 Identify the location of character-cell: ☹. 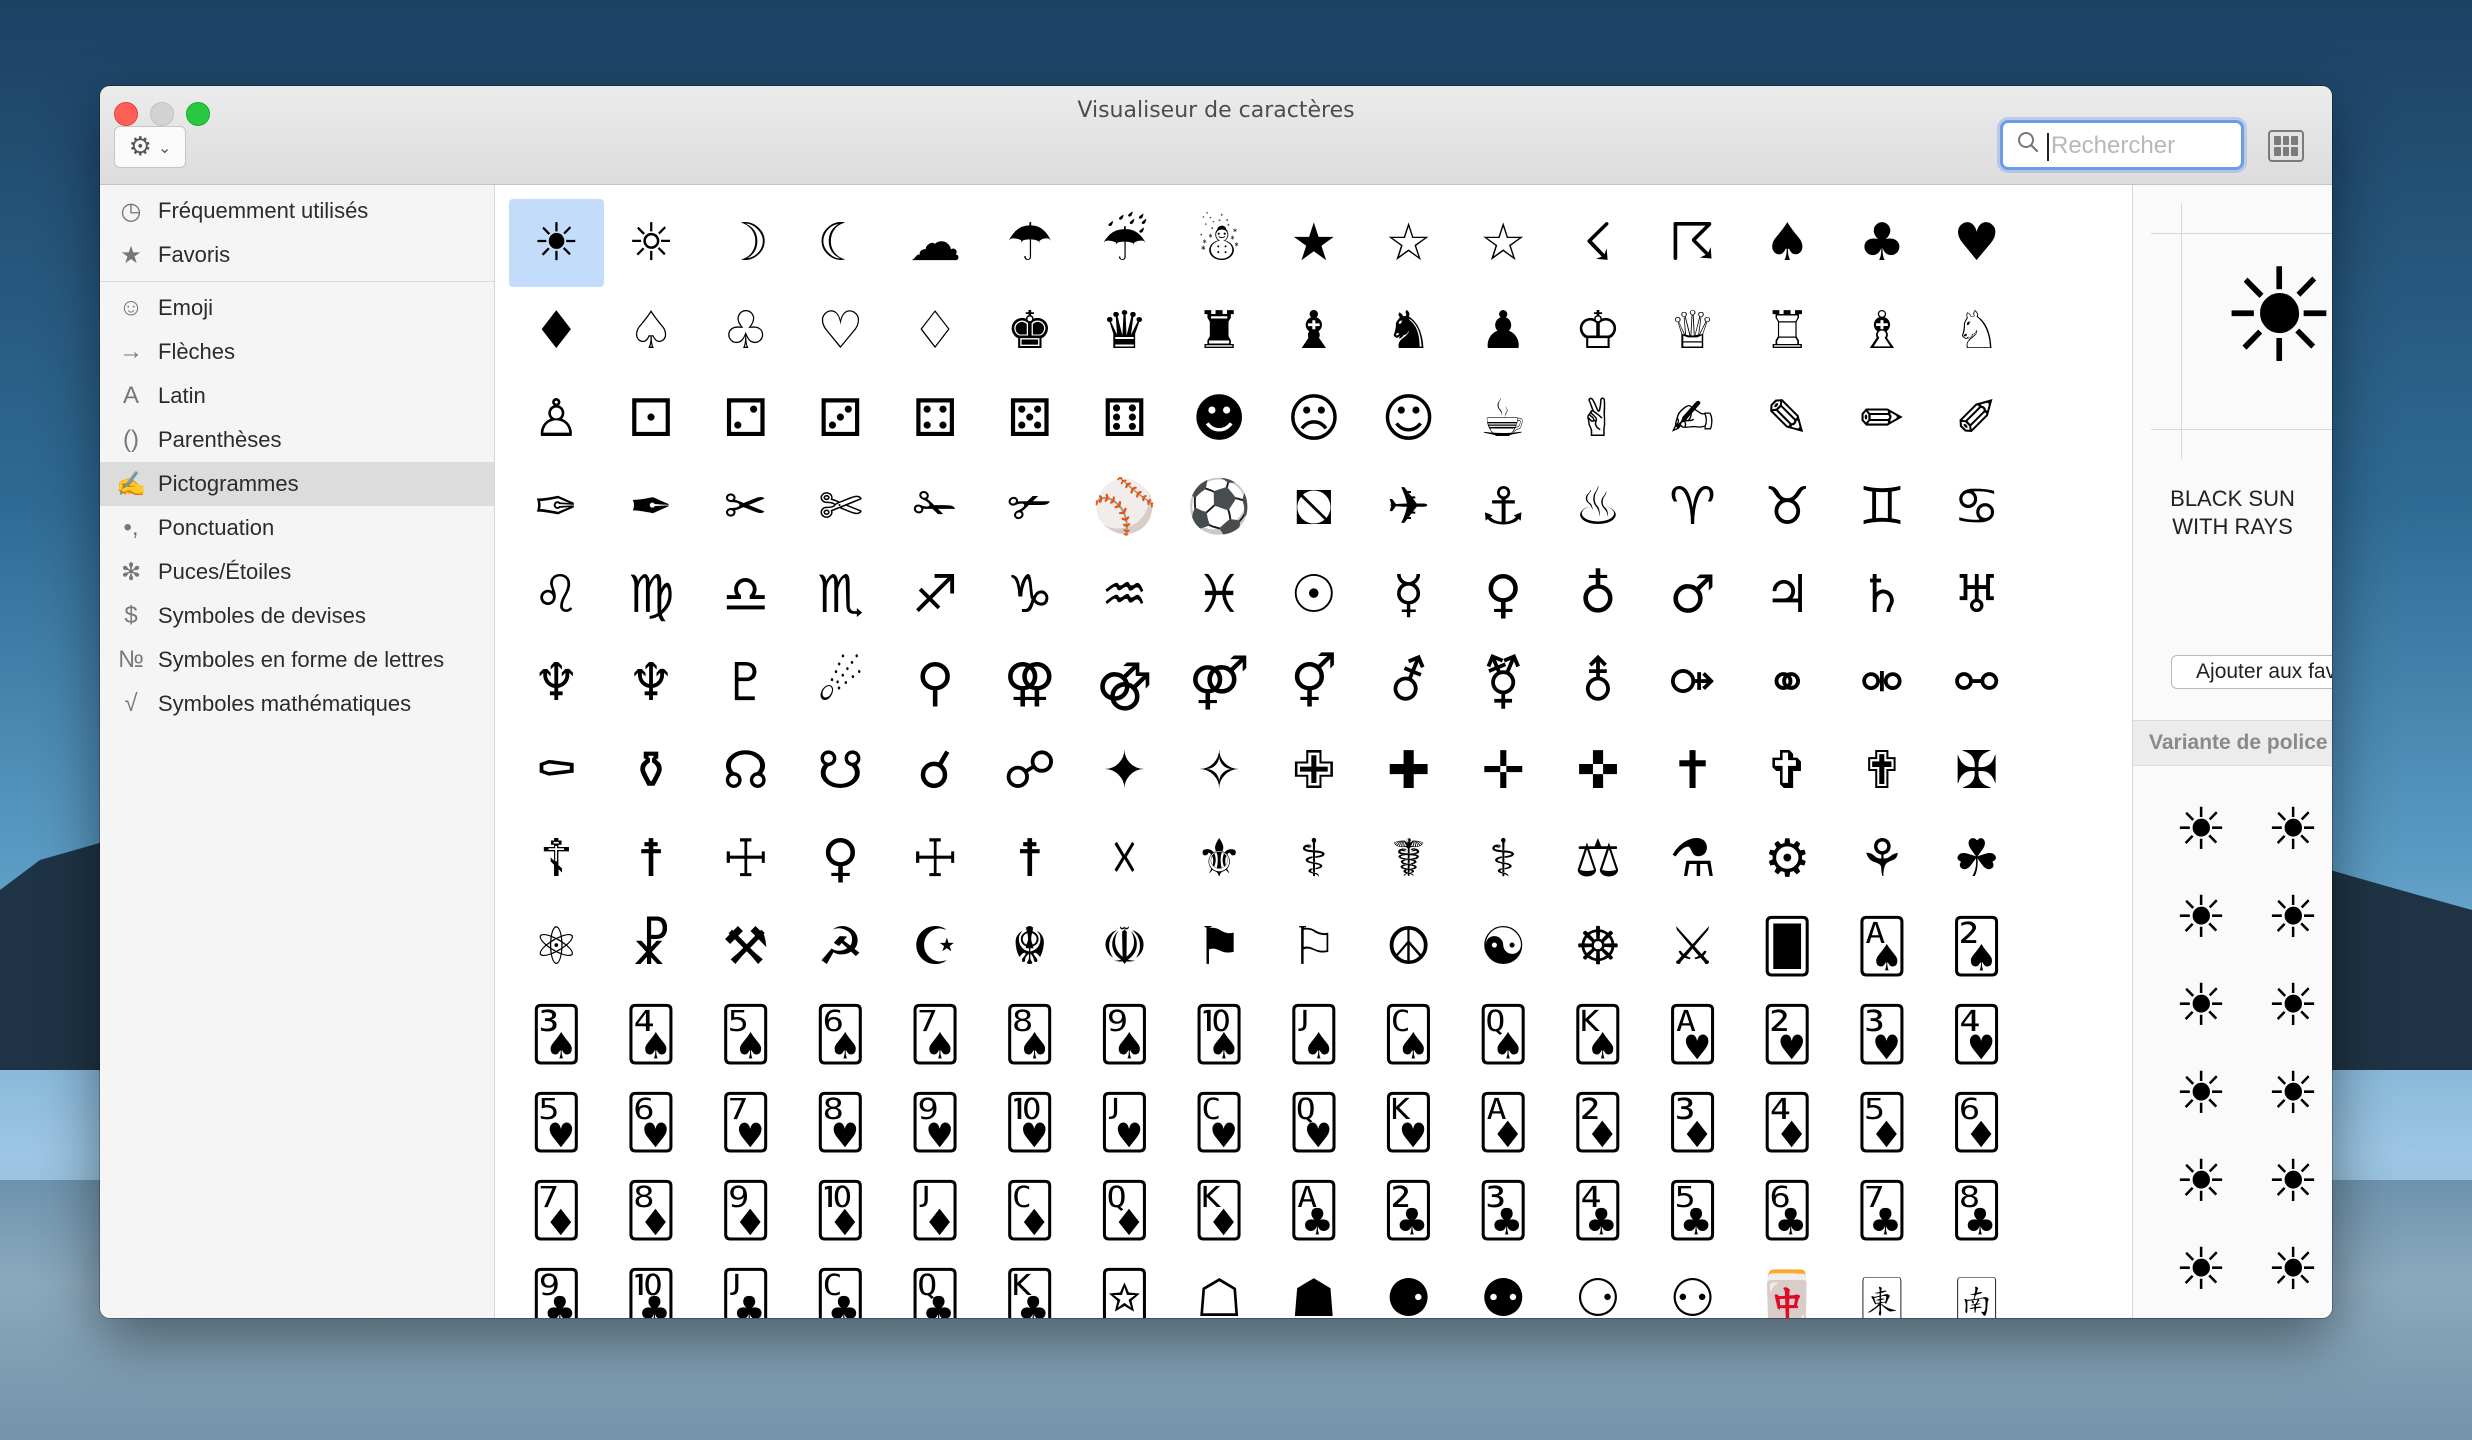
(1314, 419).